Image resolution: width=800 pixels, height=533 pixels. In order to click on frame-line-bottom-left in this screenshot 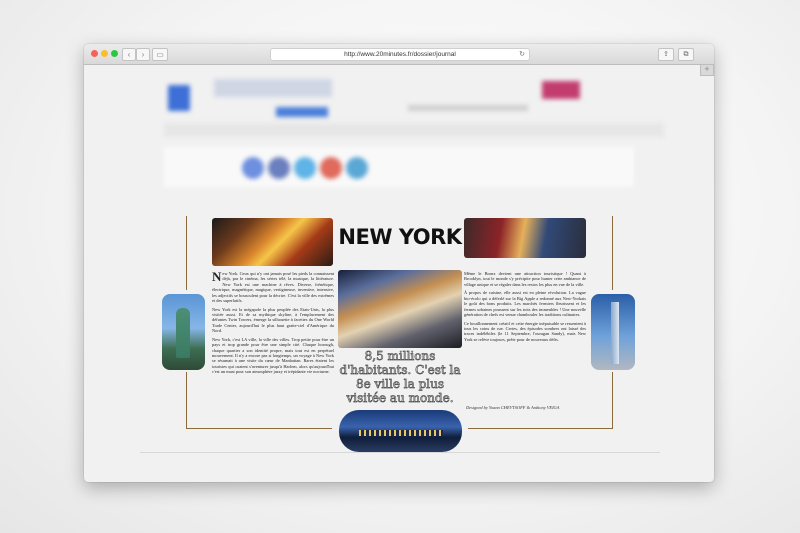, I will do `click(259, 428)`.